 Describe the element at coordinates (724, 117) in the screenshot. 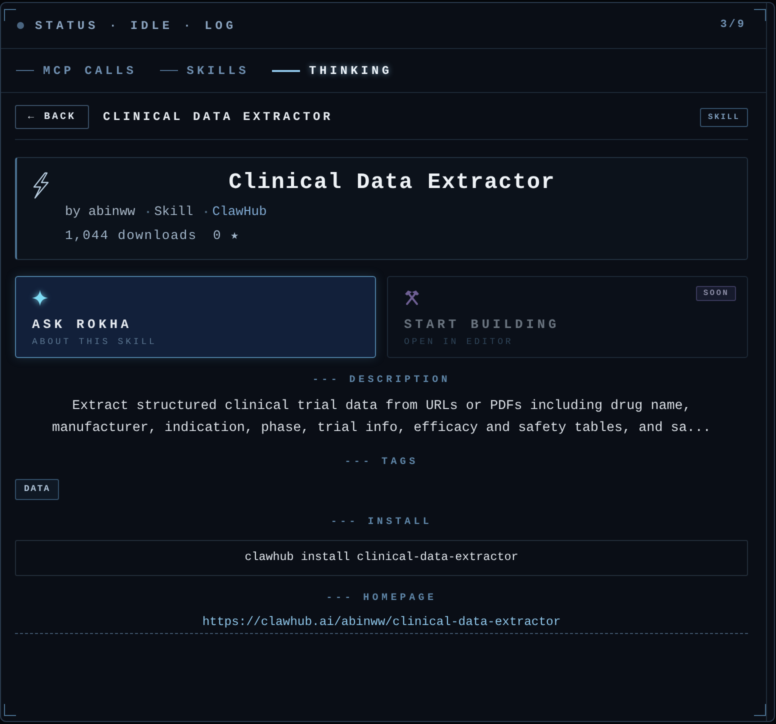

I see `skill-badge: SKILL` at that location.